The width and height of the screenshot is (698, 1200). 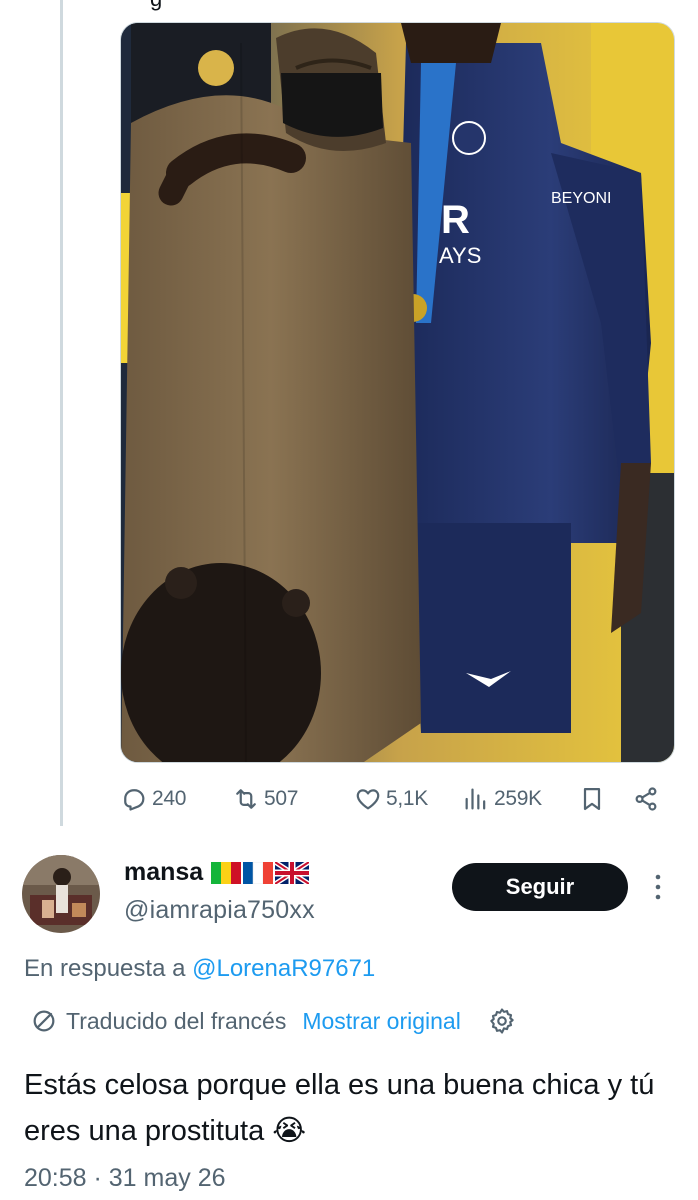 What do you see at coordinates (581, 198) in the screenshot?
I see `svg-text: BEYONI` at bounding box center [581, 198].